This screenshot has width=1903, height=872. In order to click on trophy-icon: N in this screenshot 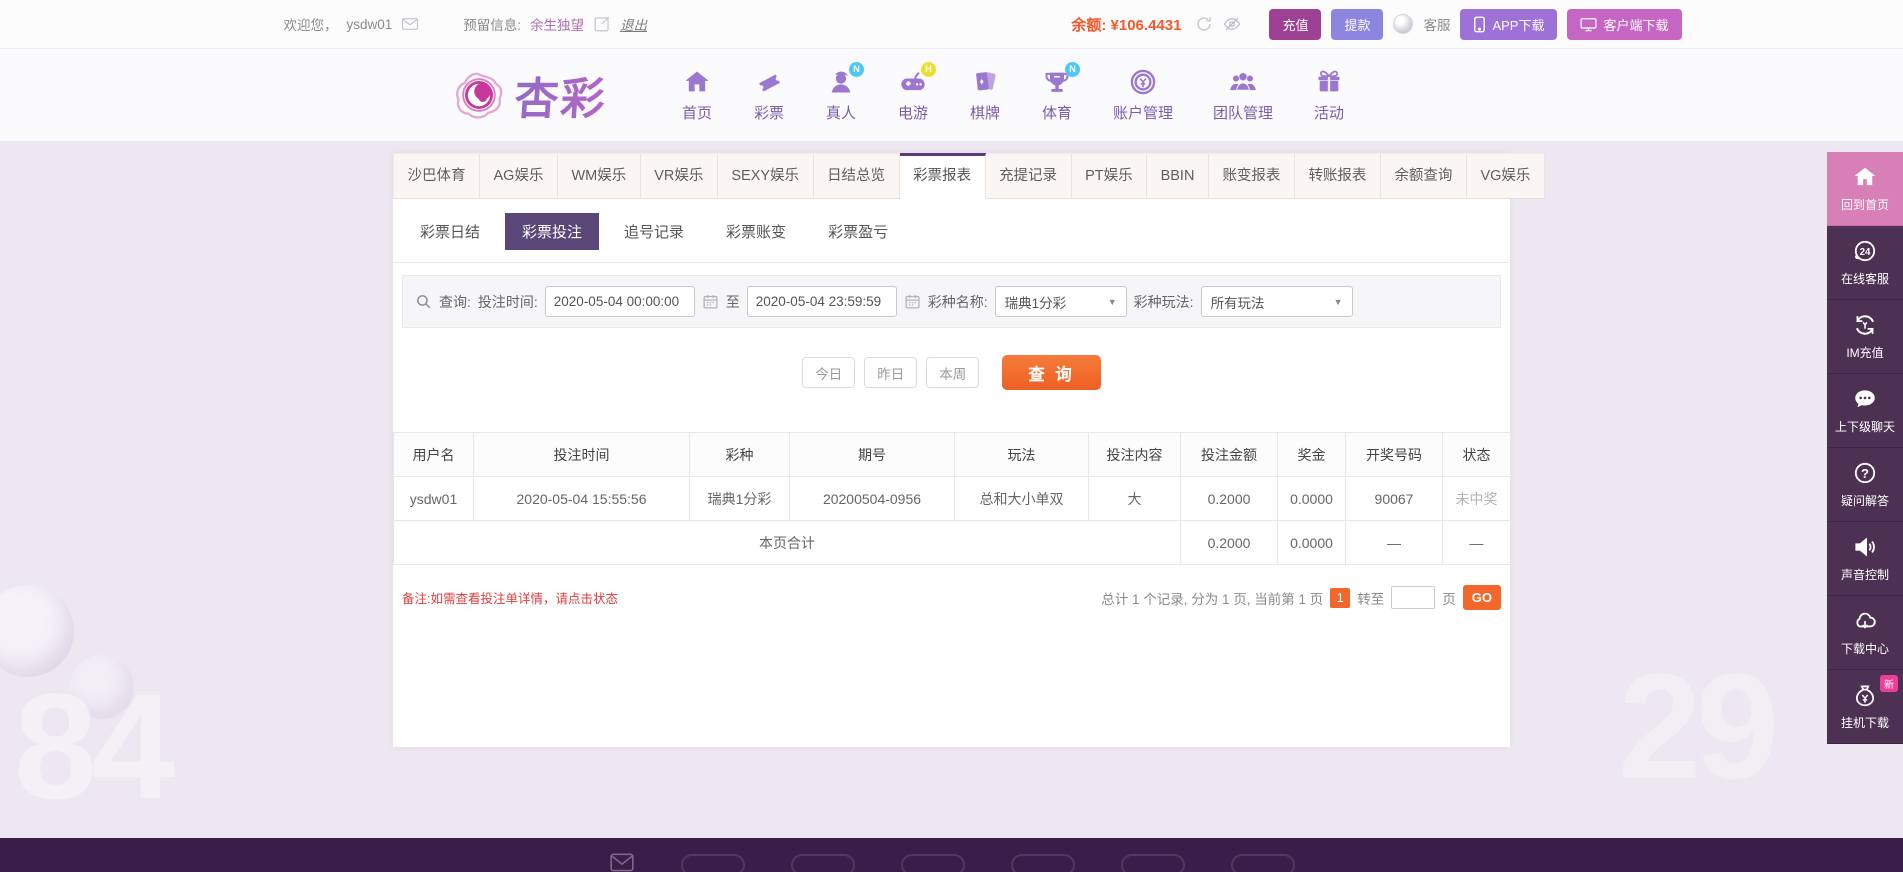, I will do `click(1061, 78)`.